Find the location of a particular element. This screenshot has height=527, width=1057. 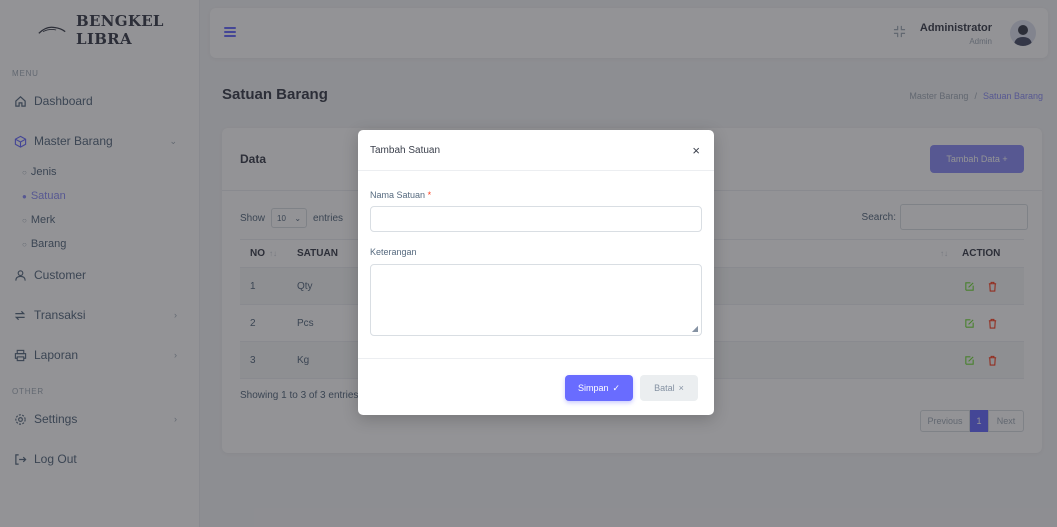

required-mark: * is located at coordinates (429, 195).